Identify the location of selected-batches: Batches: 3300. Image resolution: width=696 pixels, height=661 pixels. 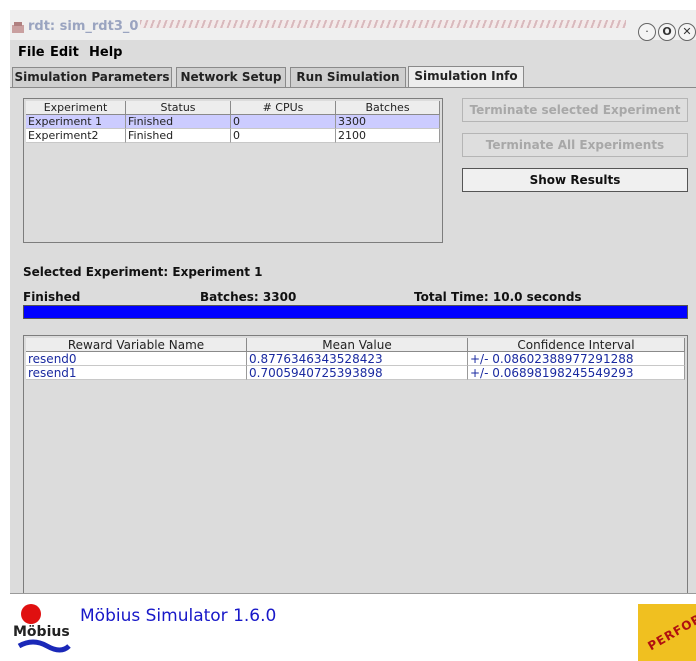
(248, 297).